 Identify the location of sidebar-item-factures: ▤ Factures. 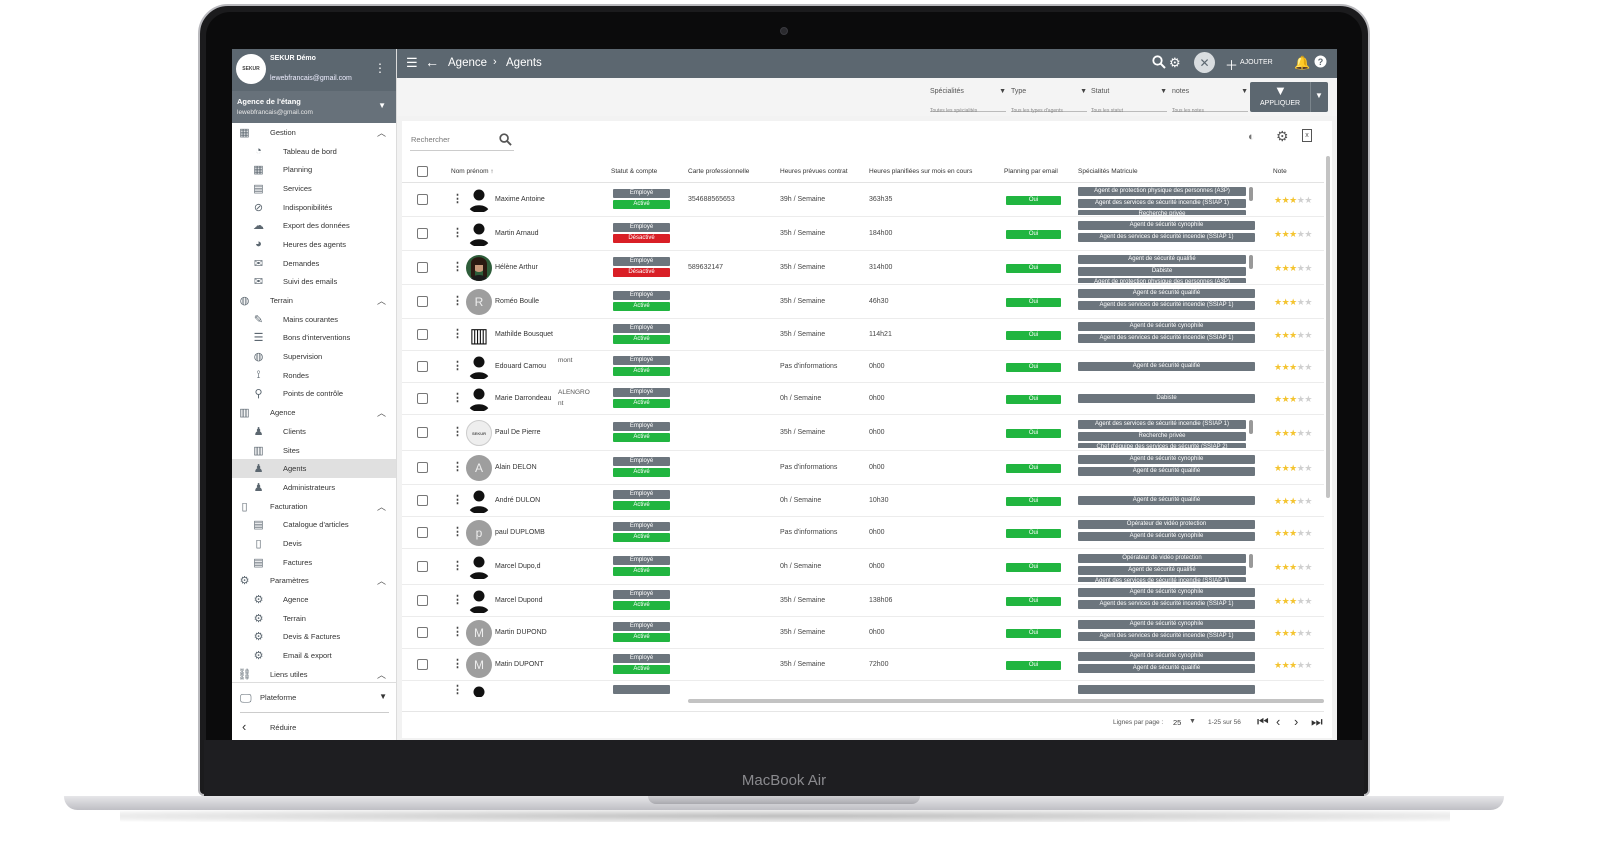
(314, 562).